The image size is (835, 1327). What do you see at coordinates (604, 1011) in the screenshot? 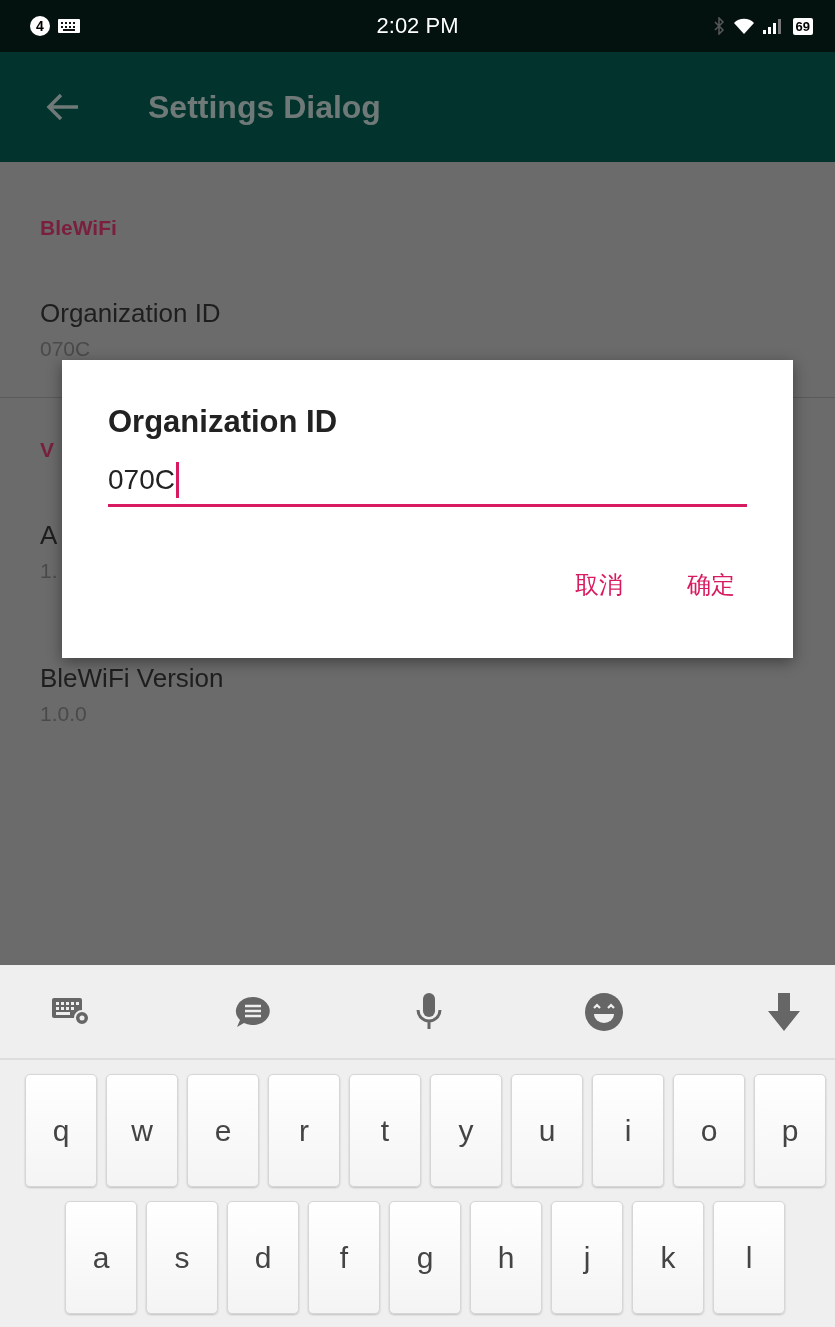
I see `smiley-icon` at bounding box center [604, 1011].